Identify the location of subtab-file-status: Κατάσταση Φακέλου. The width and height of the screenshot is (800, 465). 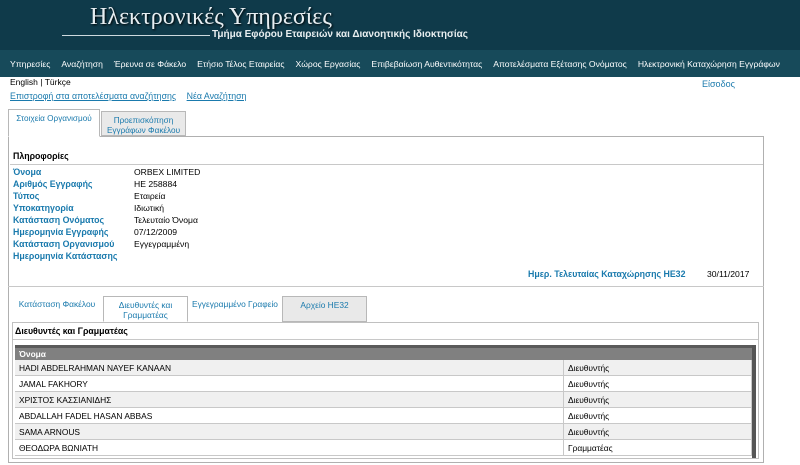
(57, 309).